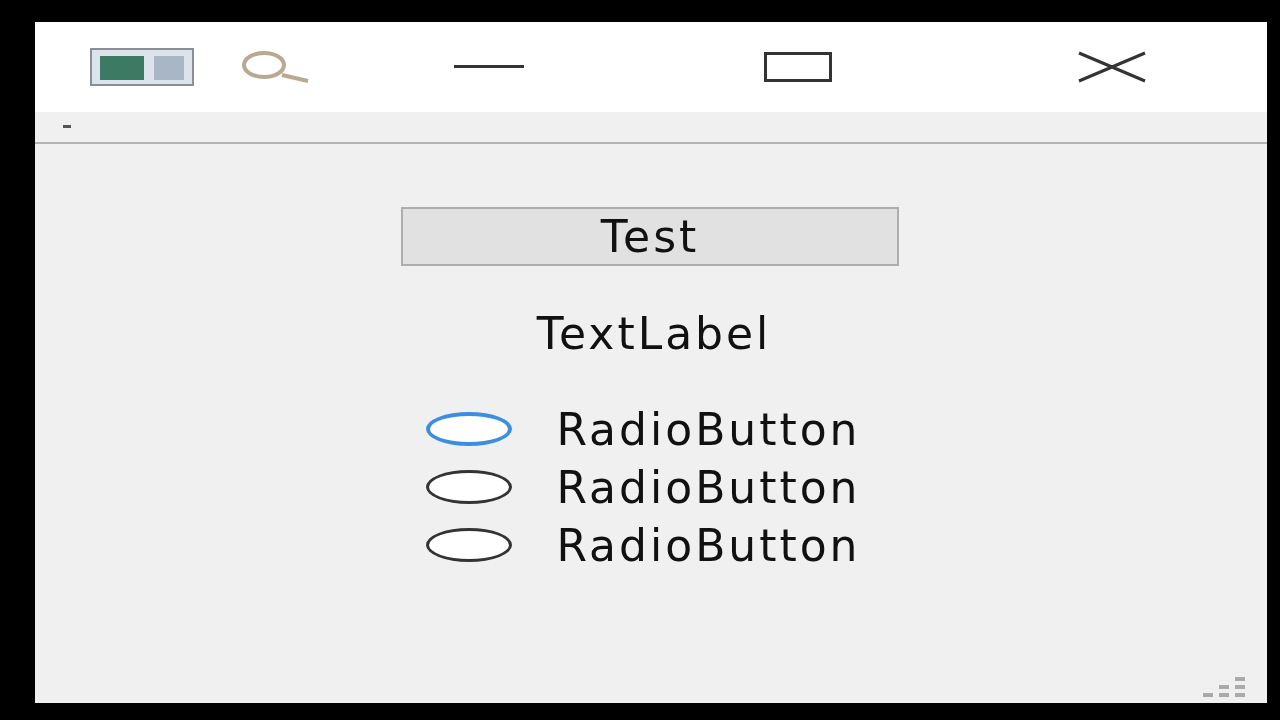  I want to click on menu-grip-icon, so click(67, 127).